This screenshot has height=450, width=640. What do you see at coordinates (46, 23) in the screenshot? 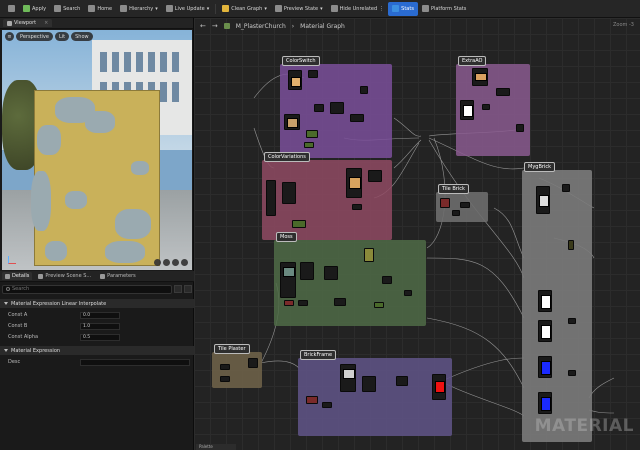
I see `close-icon: ×` at bounding box center [46, 23].